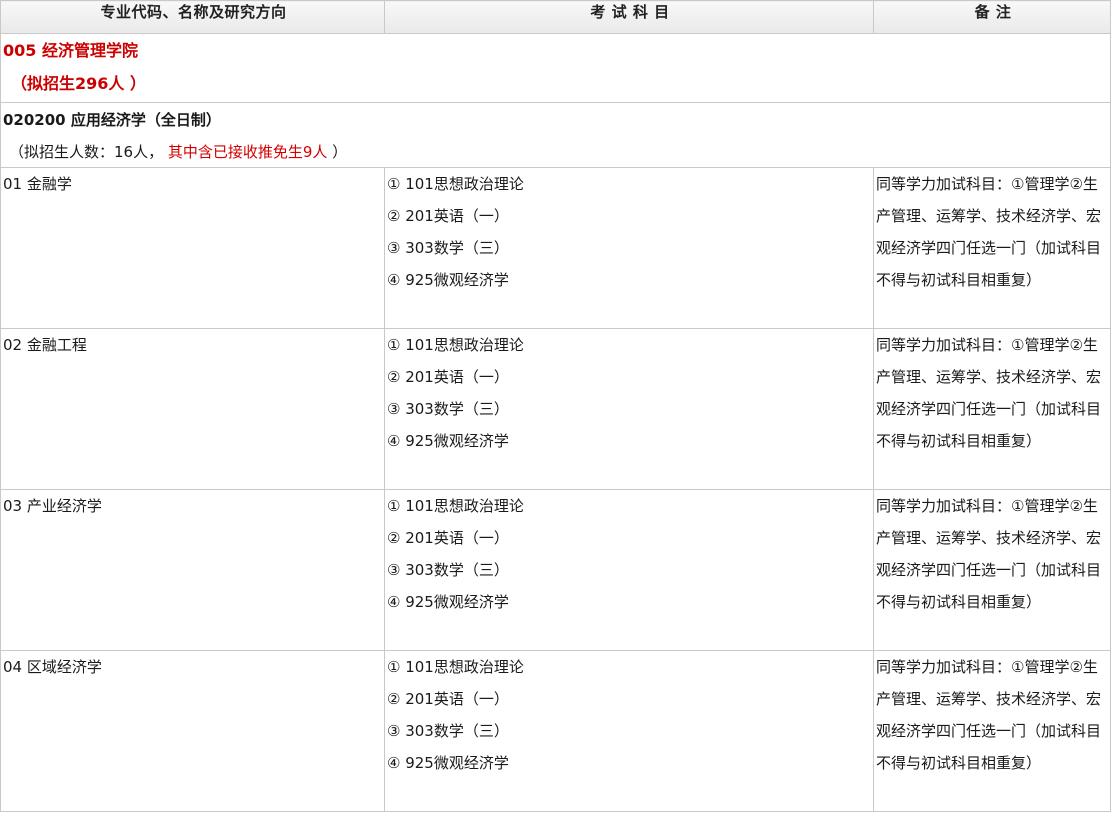 The width and height of the screenshot is (1116, 817). I want to click on major-quota-suffix: ）, so click(340, 152).